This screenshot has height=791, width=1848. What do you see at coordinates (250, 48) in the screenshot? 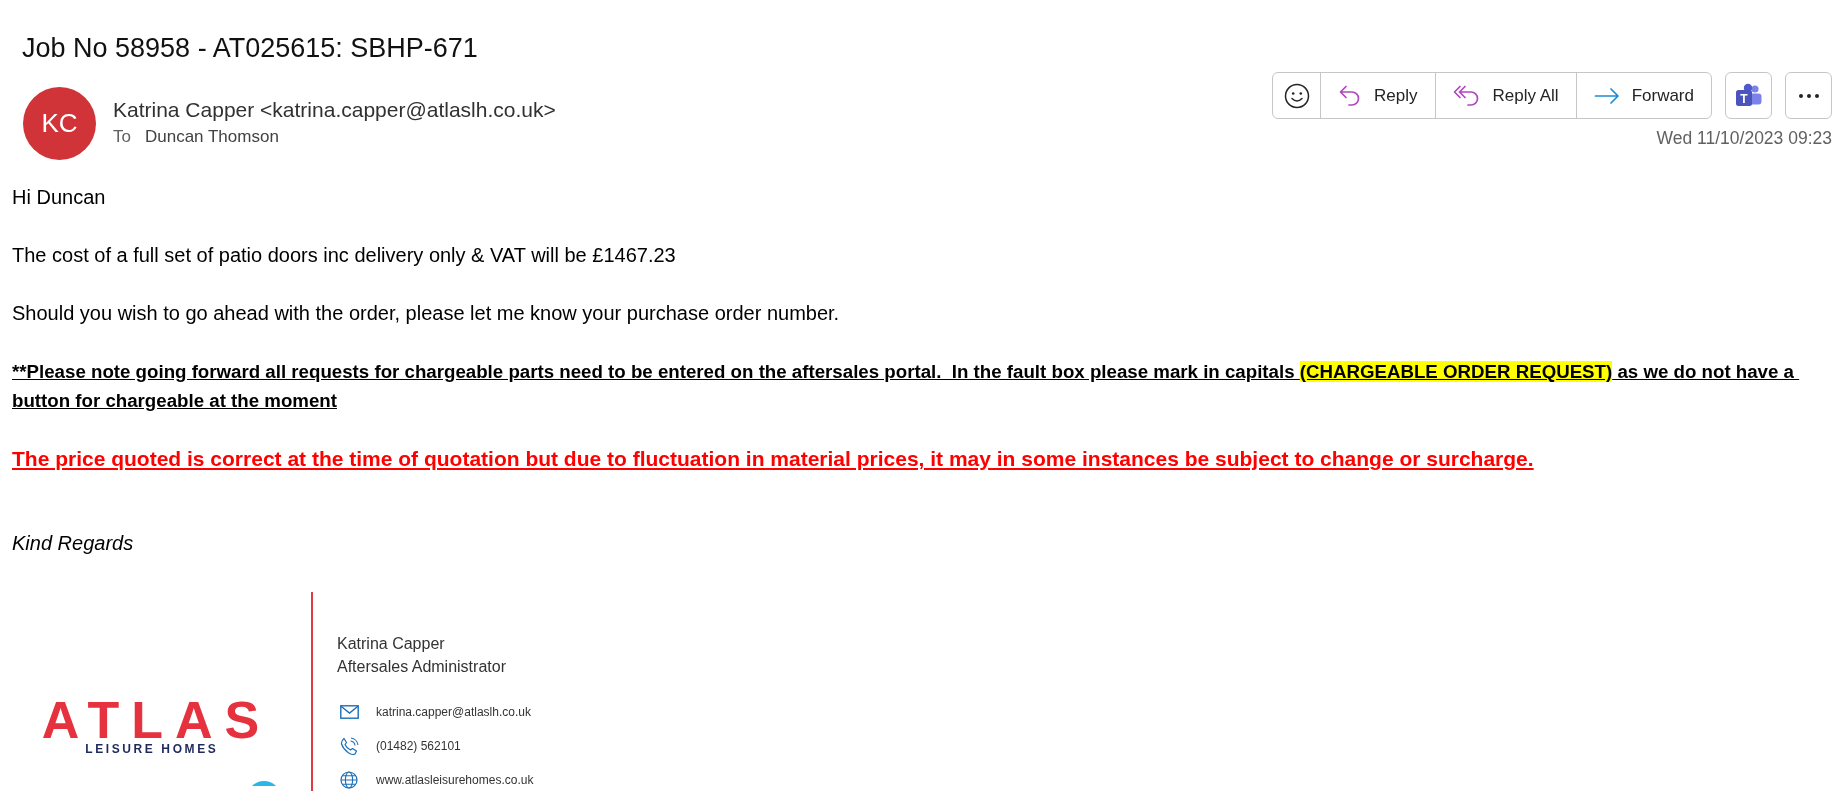
I see `email-subject: Job No 58958 - AT025615: SBHP-671` at bounding box center [250, 48].